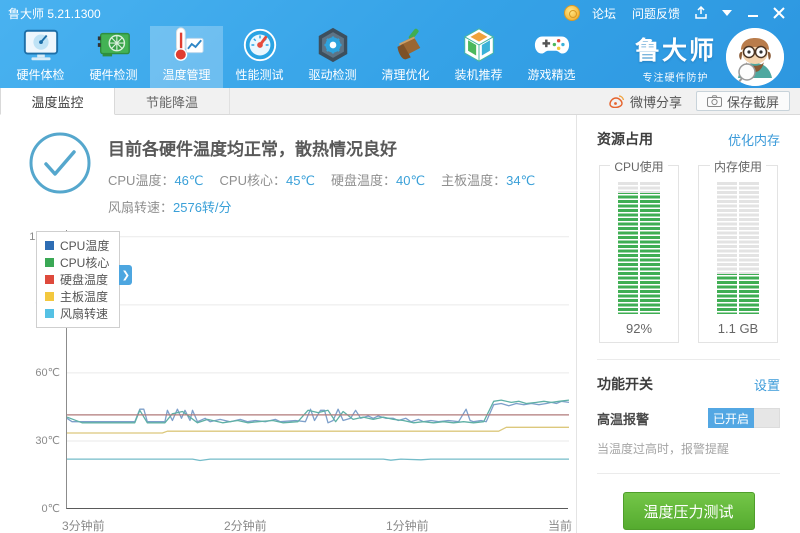 This screenshot has height=533, width=800. Describe the element at coordinates (559, 526) in the screenshot. I see `x-tick-label: 当前` at that location.